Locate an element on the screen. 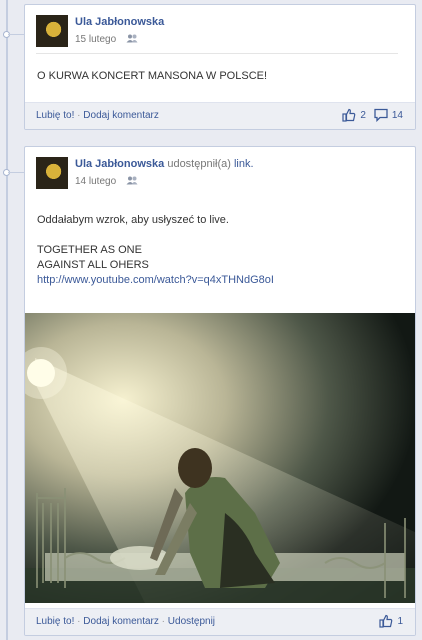  share-action-text: udostępnił(a) is located at coordinates (199, 164).